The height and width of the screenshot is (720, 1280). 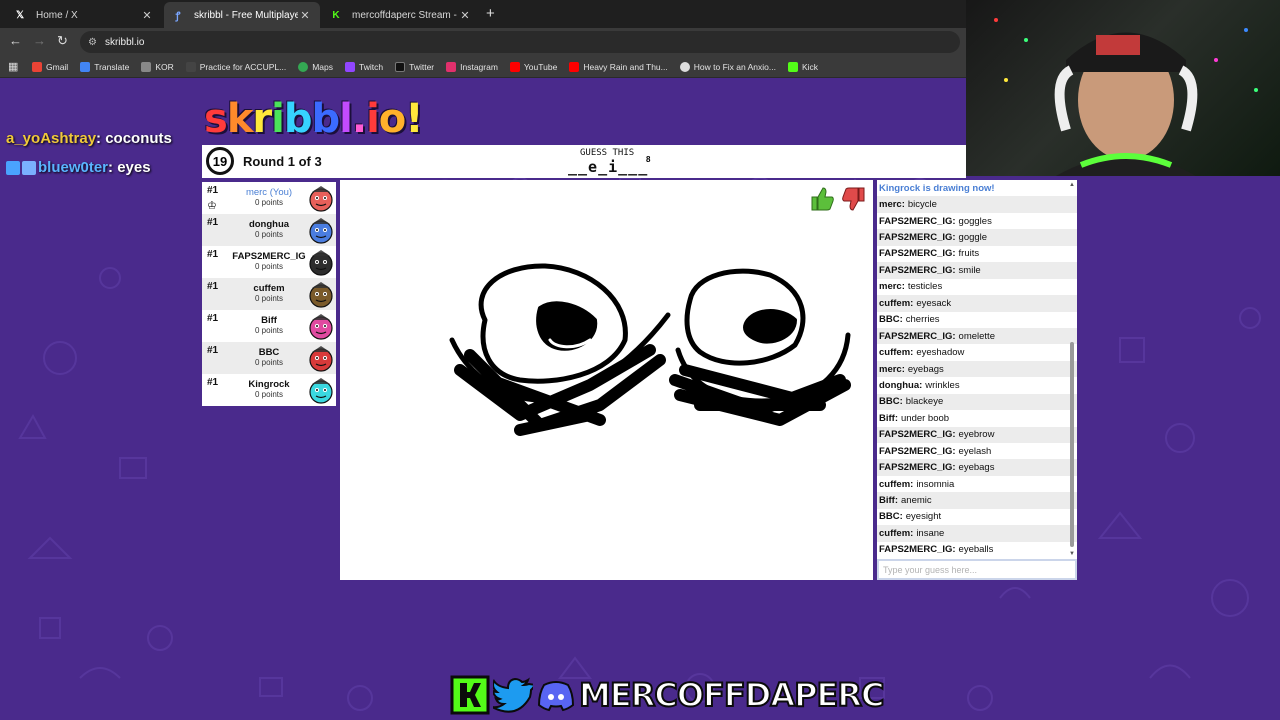 I want to click on bookmark-twitter: Twitter, so click(x=414, y=66).